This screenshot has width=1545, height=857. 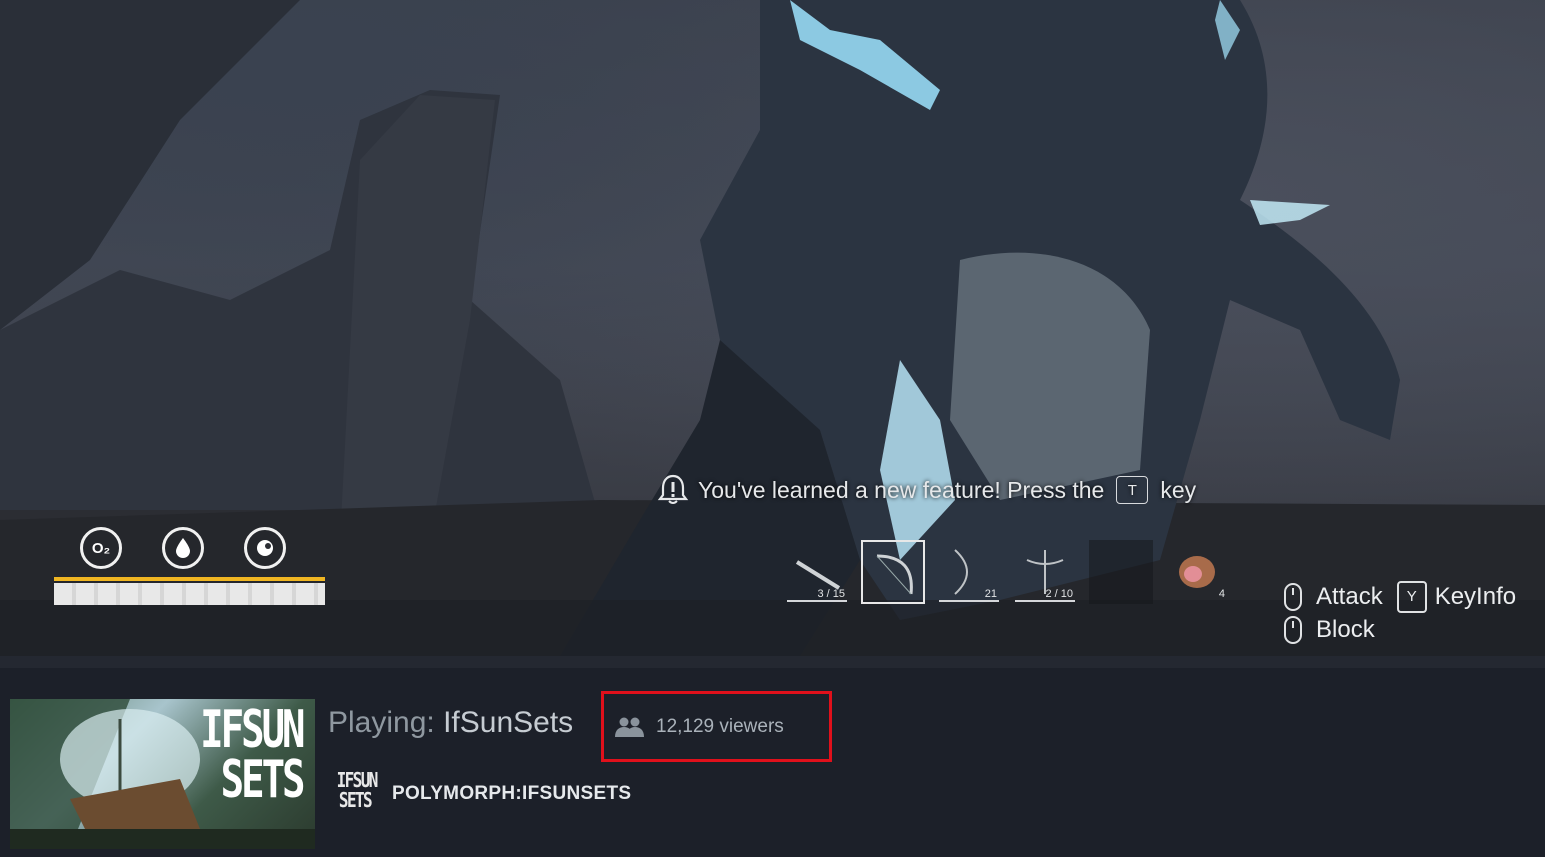 What do you see at coordinates (901, 489) in the screenshot?
I see `notice-text: You've learned a new feature! Press the` at bounding box center [901, 489].